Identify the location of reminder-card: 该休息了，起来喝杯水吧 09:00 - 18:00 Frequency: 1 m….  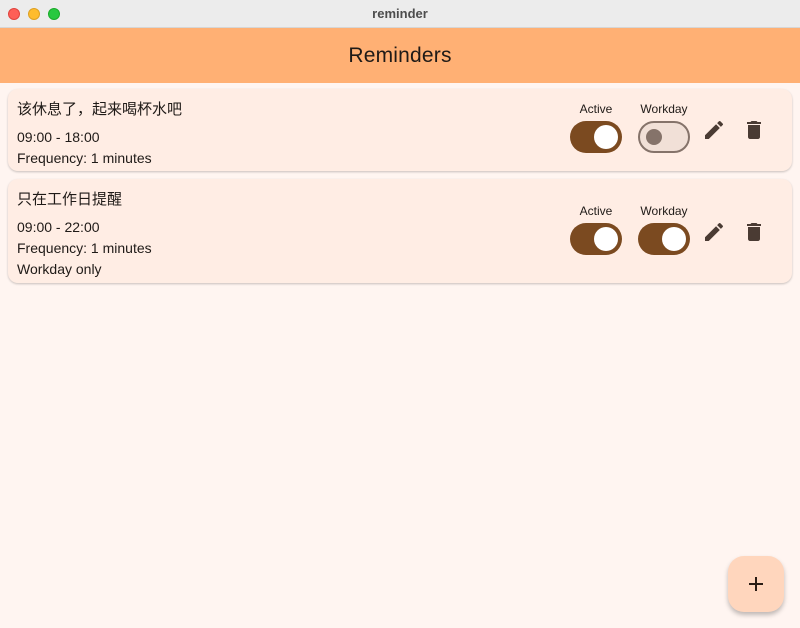
(400, 130).